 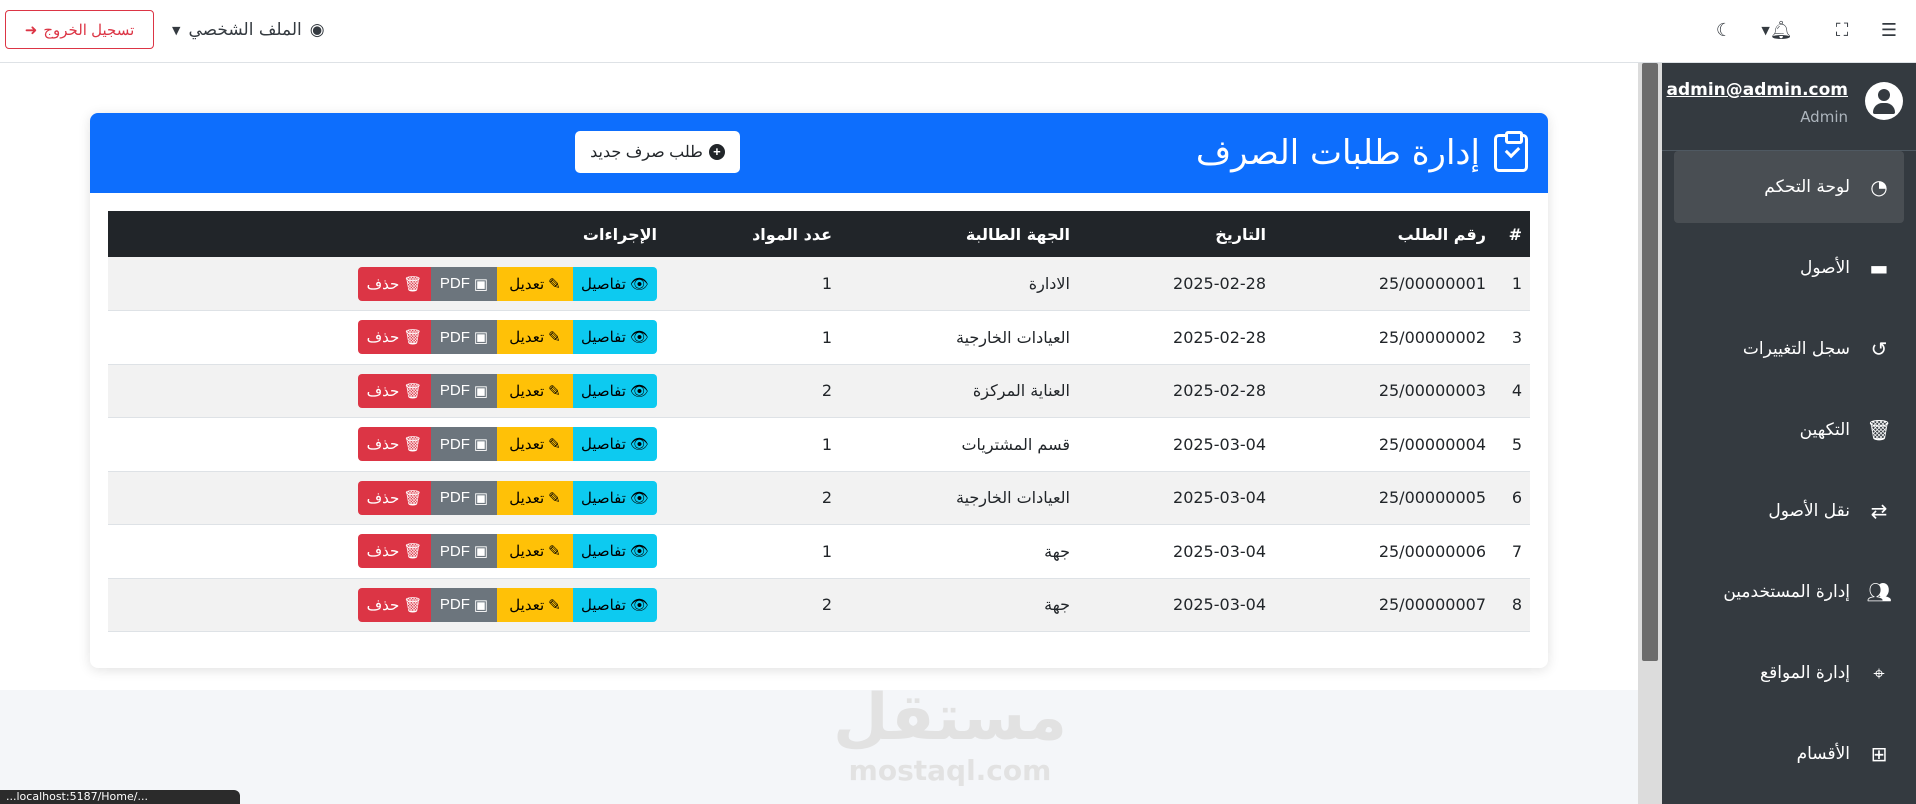 I want to click on user-email-link: admin@admin.com, so click(x=1758, y=90).